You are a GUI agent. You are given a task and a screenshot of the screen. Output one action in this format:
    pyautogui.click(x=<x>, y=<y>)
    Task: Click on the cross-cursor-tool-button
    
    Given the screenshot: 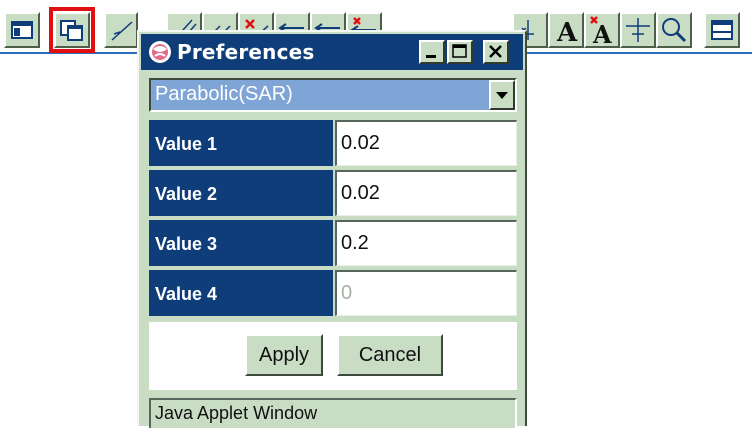 What is the action you would take?
    pyautogui.click(x=638, y=30)
    